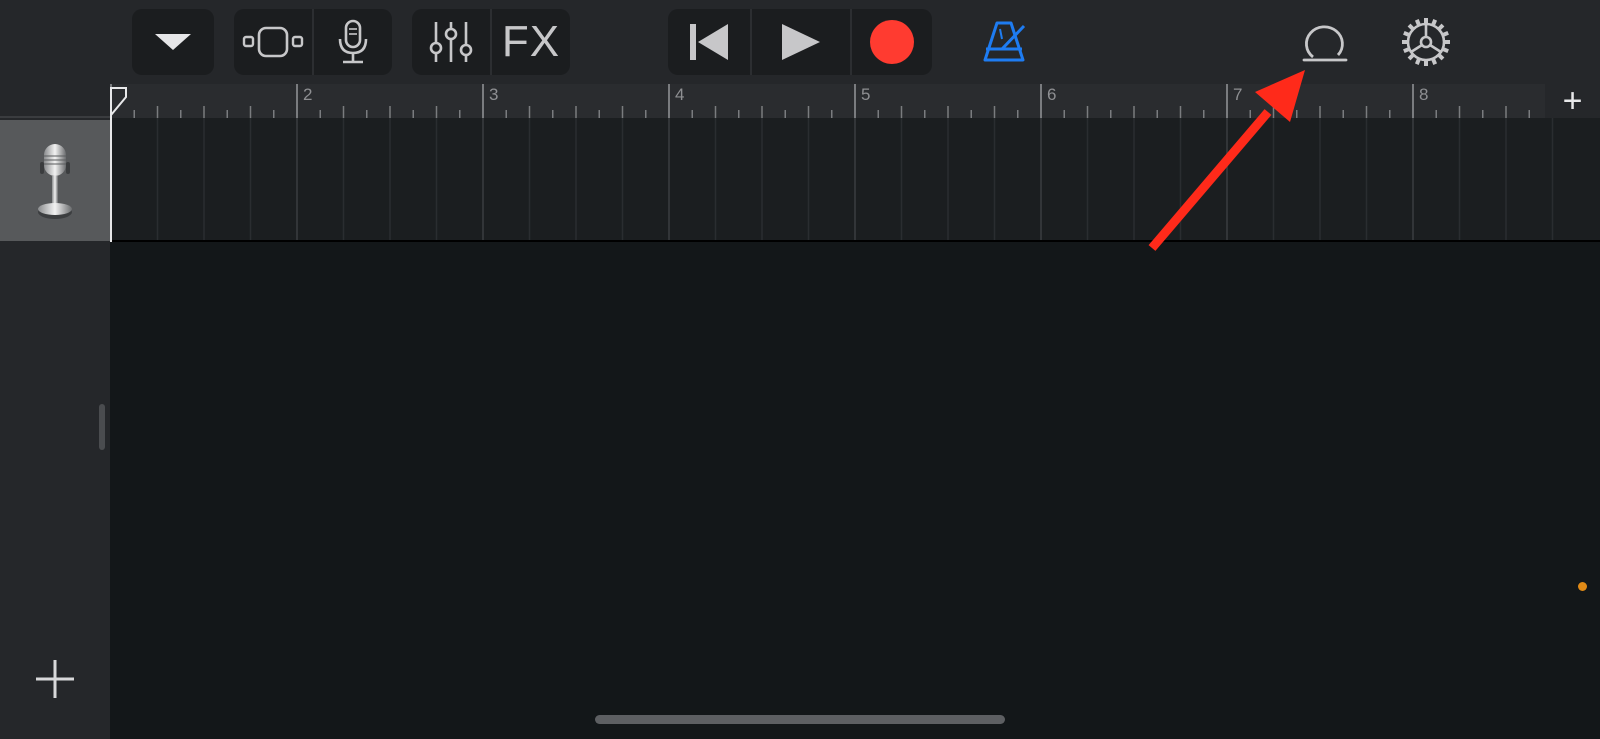  I want to click on play-button, so click(800, 42).